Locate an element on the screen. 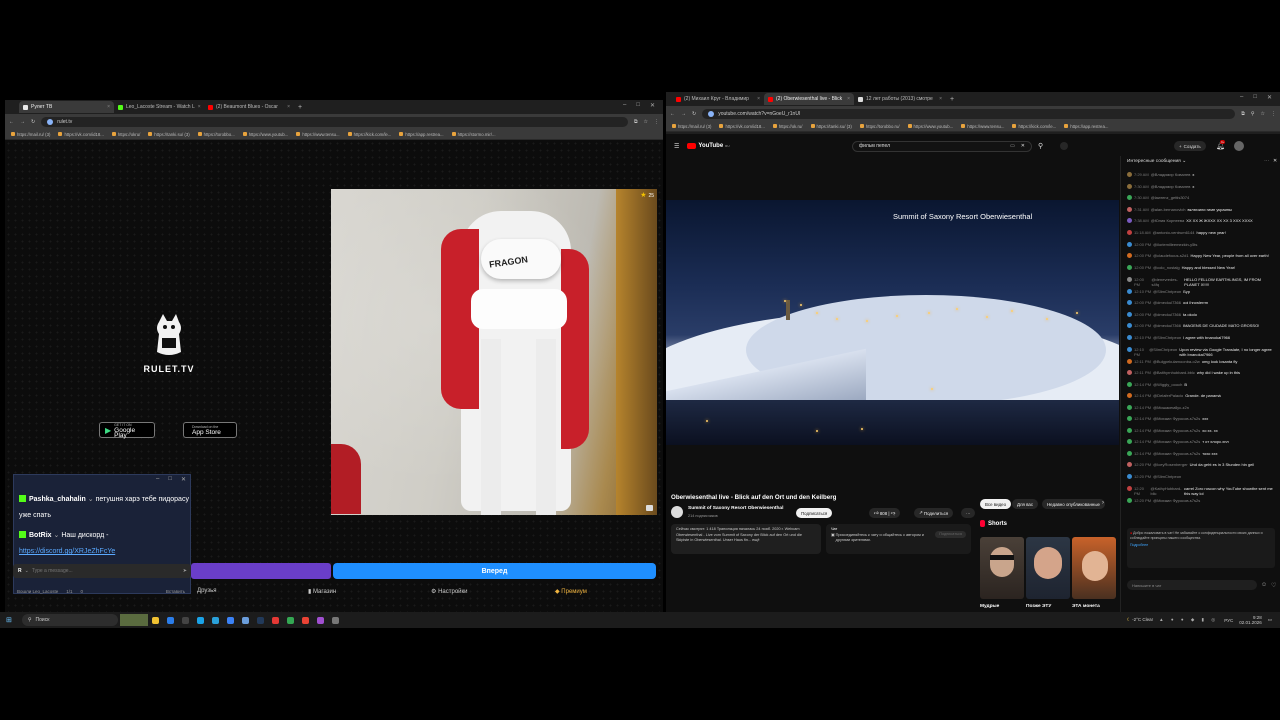  tab-rulet: Рулет ТВ × is located at coordinates (66, 107).